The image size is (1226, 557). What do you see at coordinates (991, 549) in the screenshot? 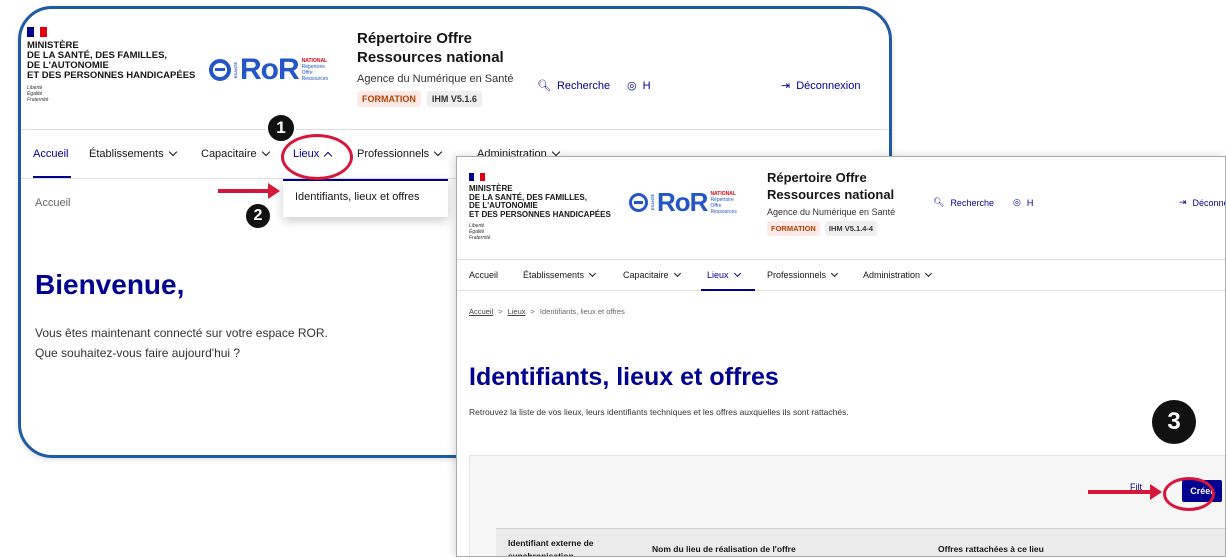
I see `column-header-offres: Offres rattachées à ce lieu` at bounding box center [991, 549].